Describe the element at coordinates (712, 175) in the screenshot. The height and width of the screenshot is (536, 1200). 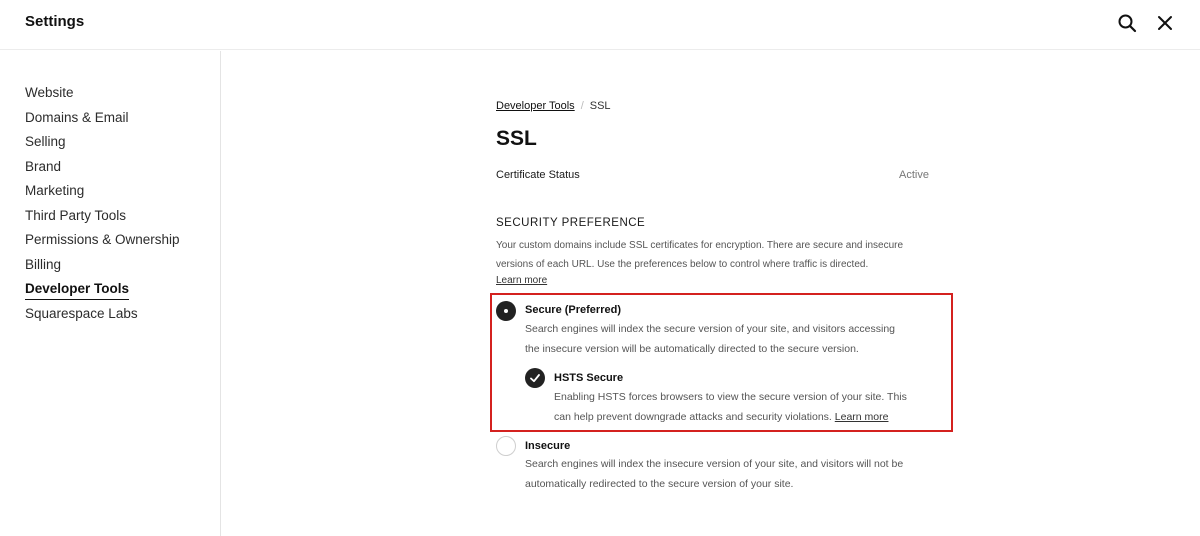
I see `certificate-status-row: Certificate Status Active` at that location.